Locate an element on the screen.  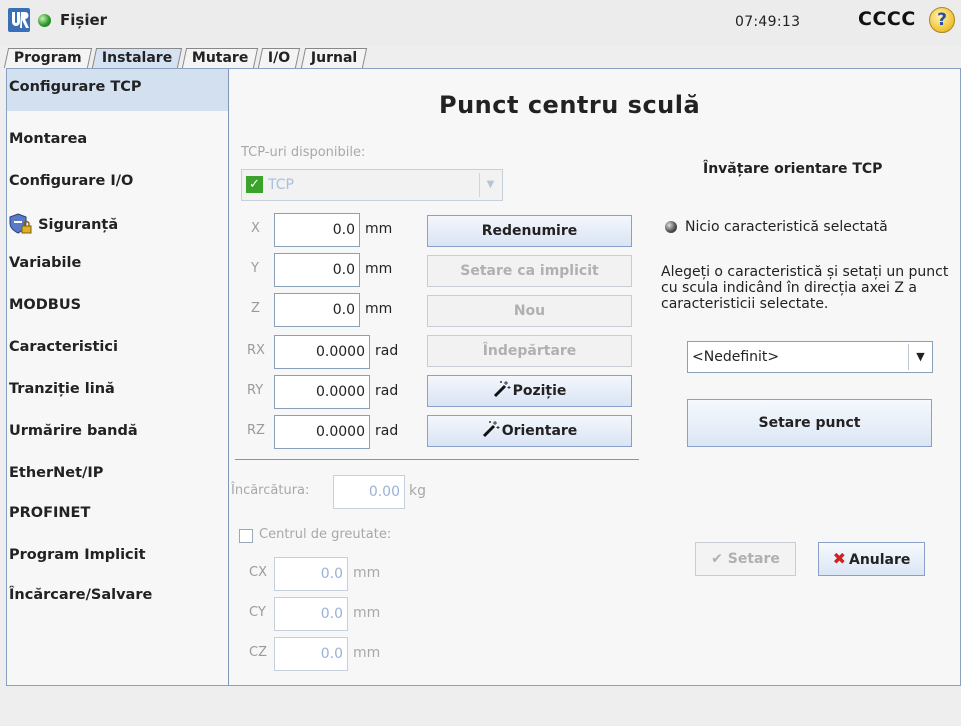
sidebar-item-variables: Variabile is located at coordinates (117, 266).